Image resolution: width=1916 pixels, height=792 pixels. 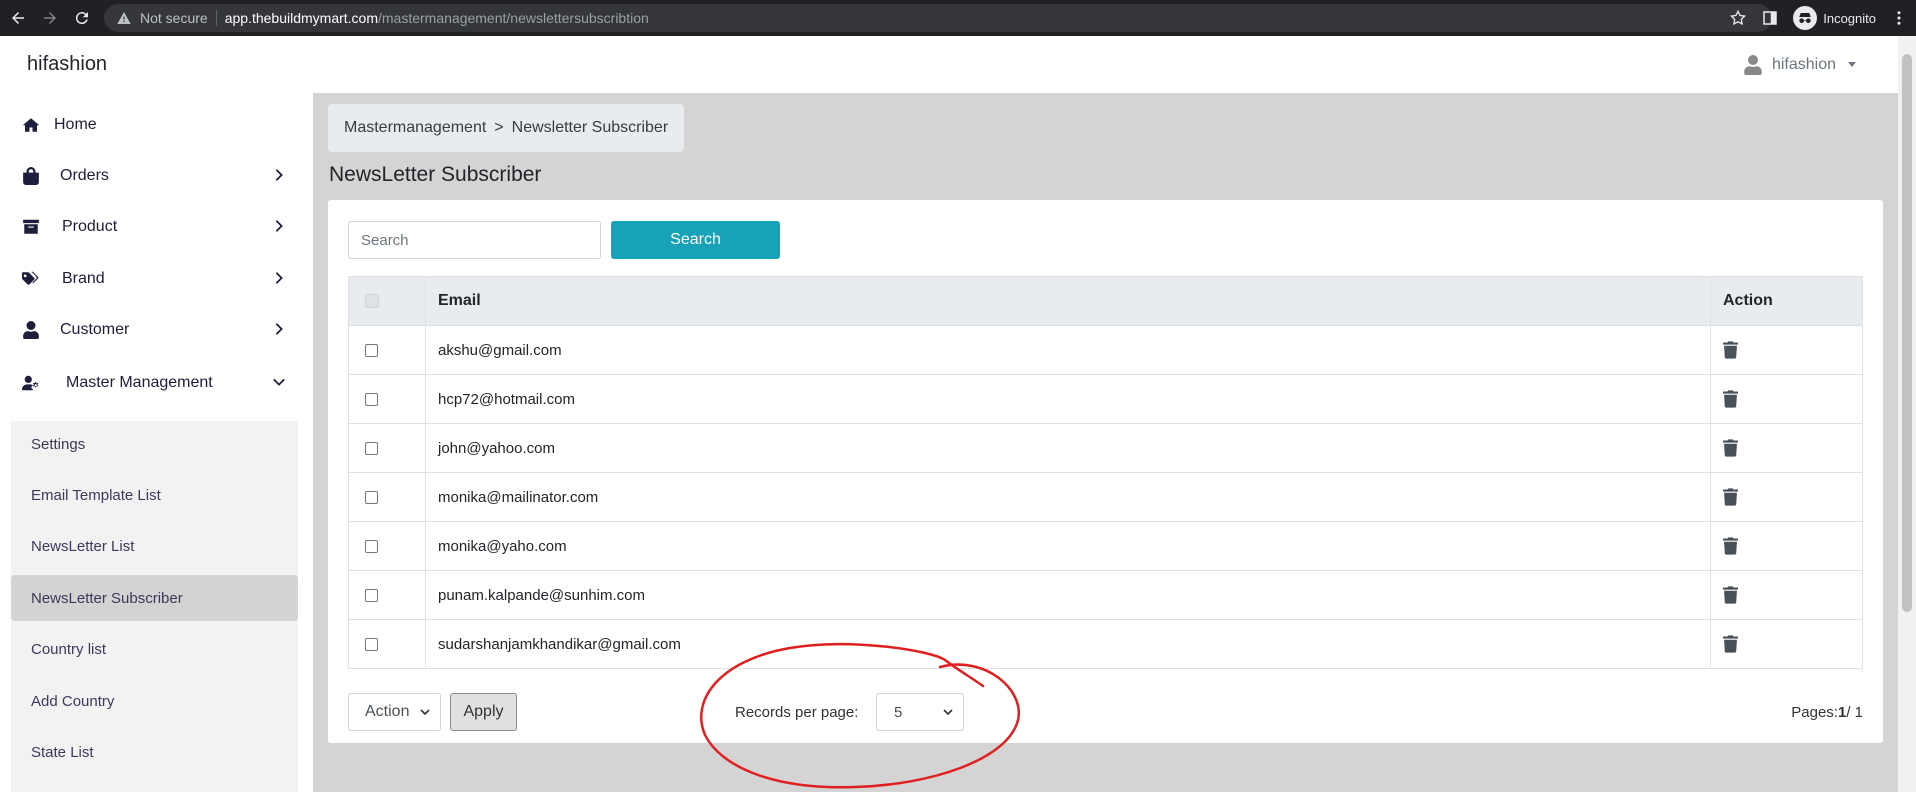 What do you see at coordinates (1800, 64) in the screenshot?
I see `user-menu: hifashion` at bounding box center [1800, 64].